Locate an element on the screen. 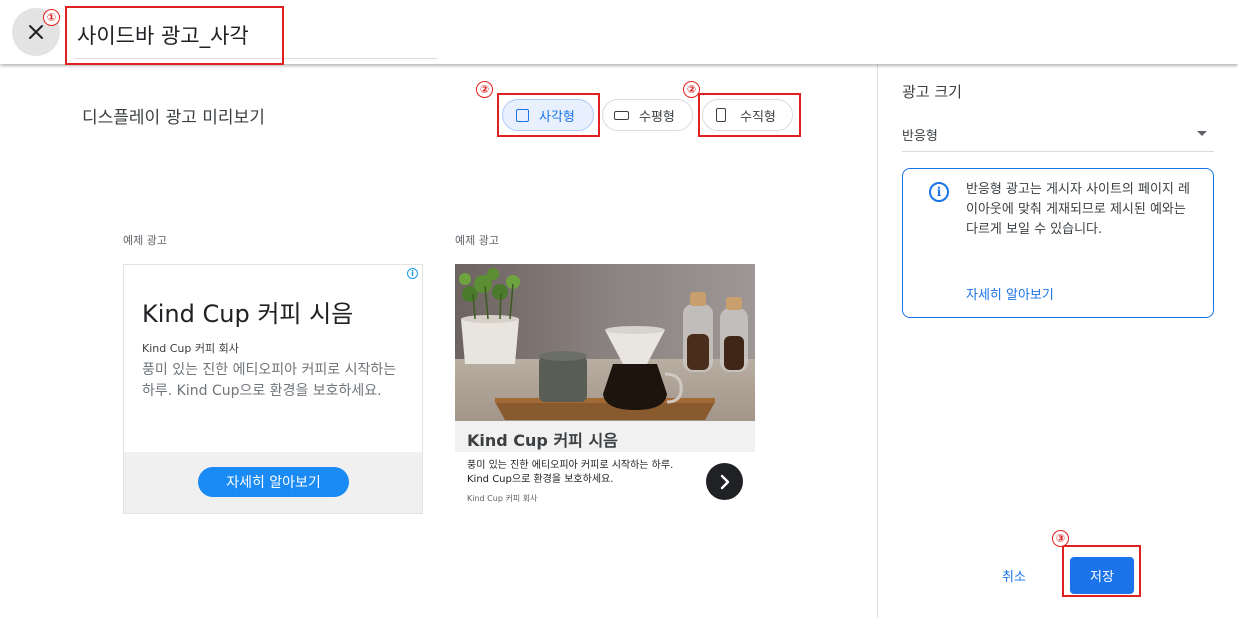  ad2-advertiser: Kind Cup 커피 회사 is located at coordinates (502, 498).